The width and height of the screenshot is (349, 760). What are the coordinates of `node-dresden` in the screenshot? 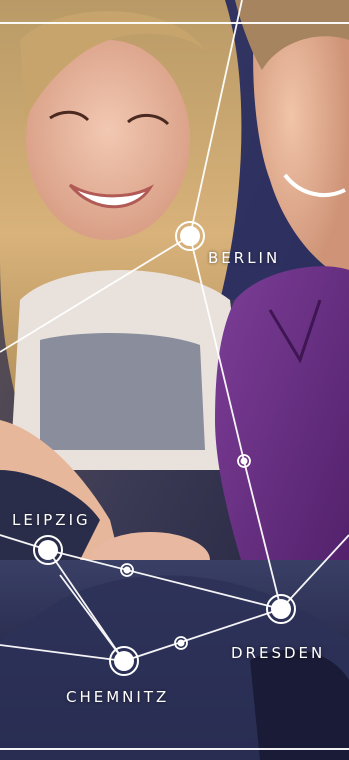 It's located at (281, 609).